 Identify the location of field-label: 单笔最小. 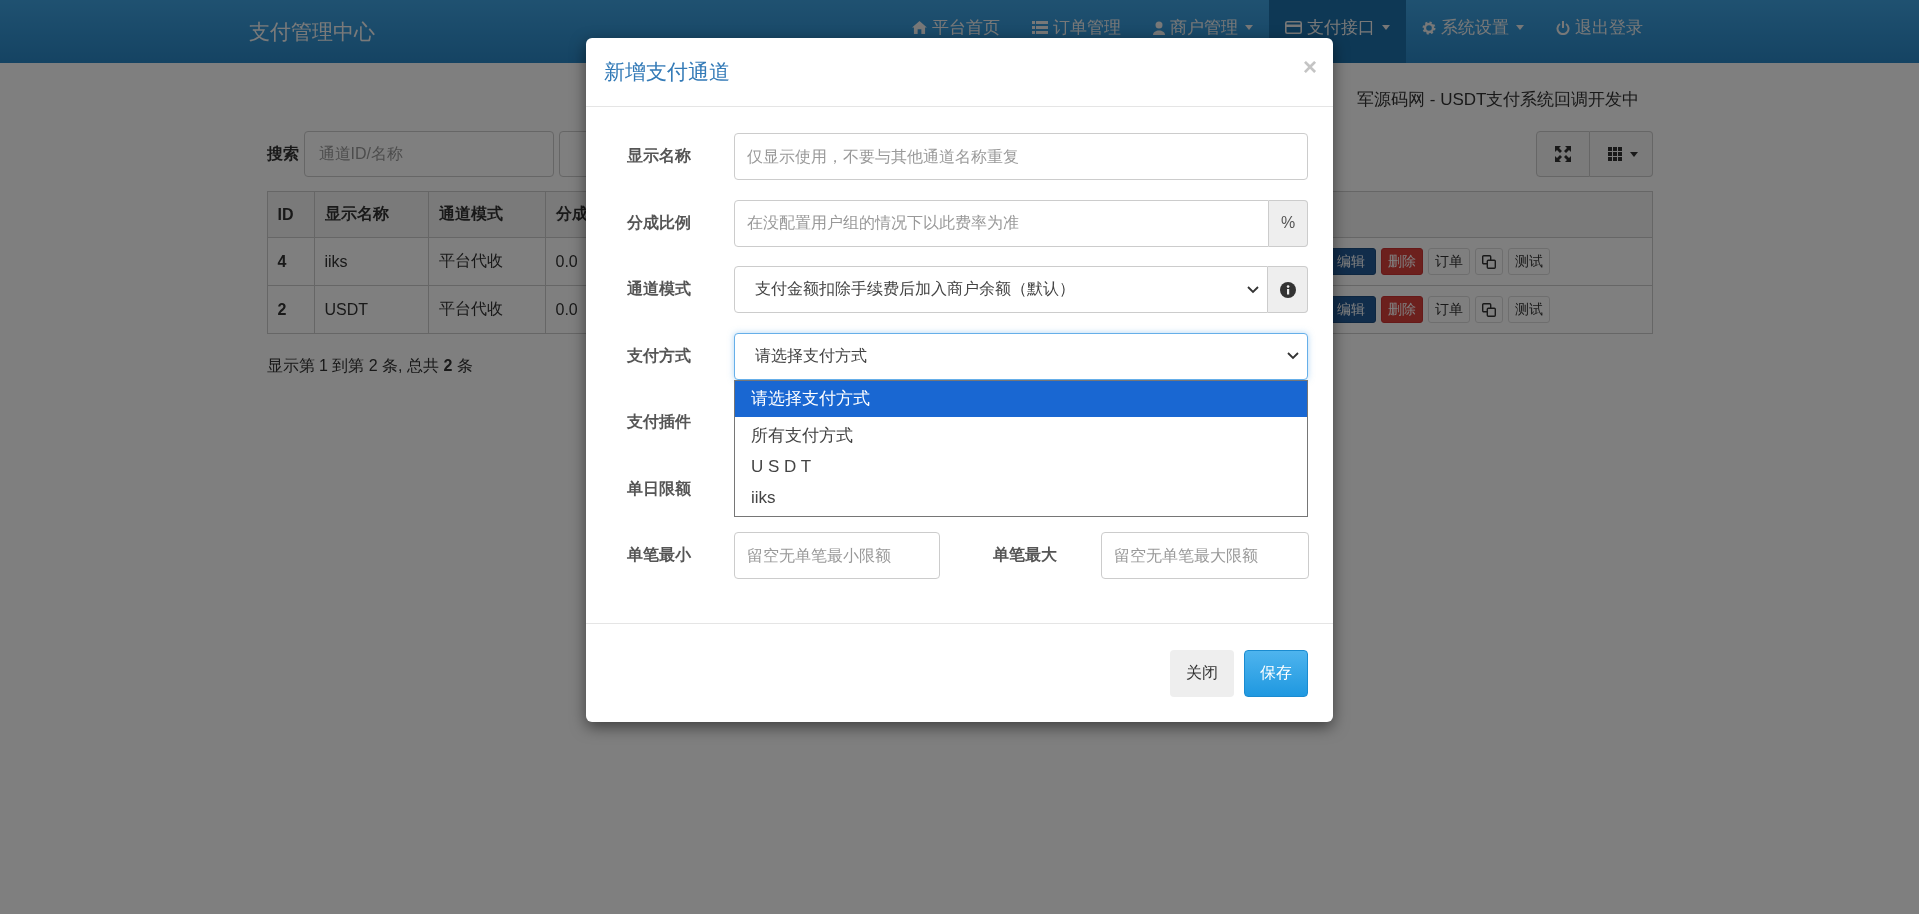
(659, 555).